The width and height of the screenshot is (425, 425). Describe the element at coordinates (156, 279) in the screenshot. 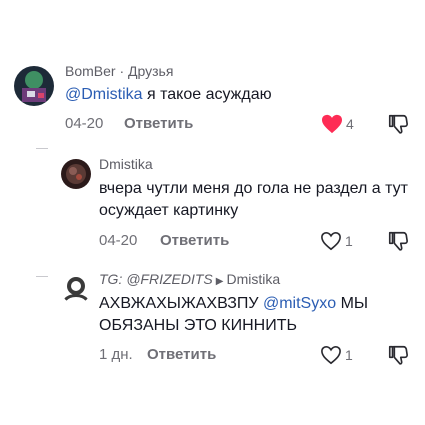

I see `comment-3-author: TG: @FRIZEDITS` at that location.